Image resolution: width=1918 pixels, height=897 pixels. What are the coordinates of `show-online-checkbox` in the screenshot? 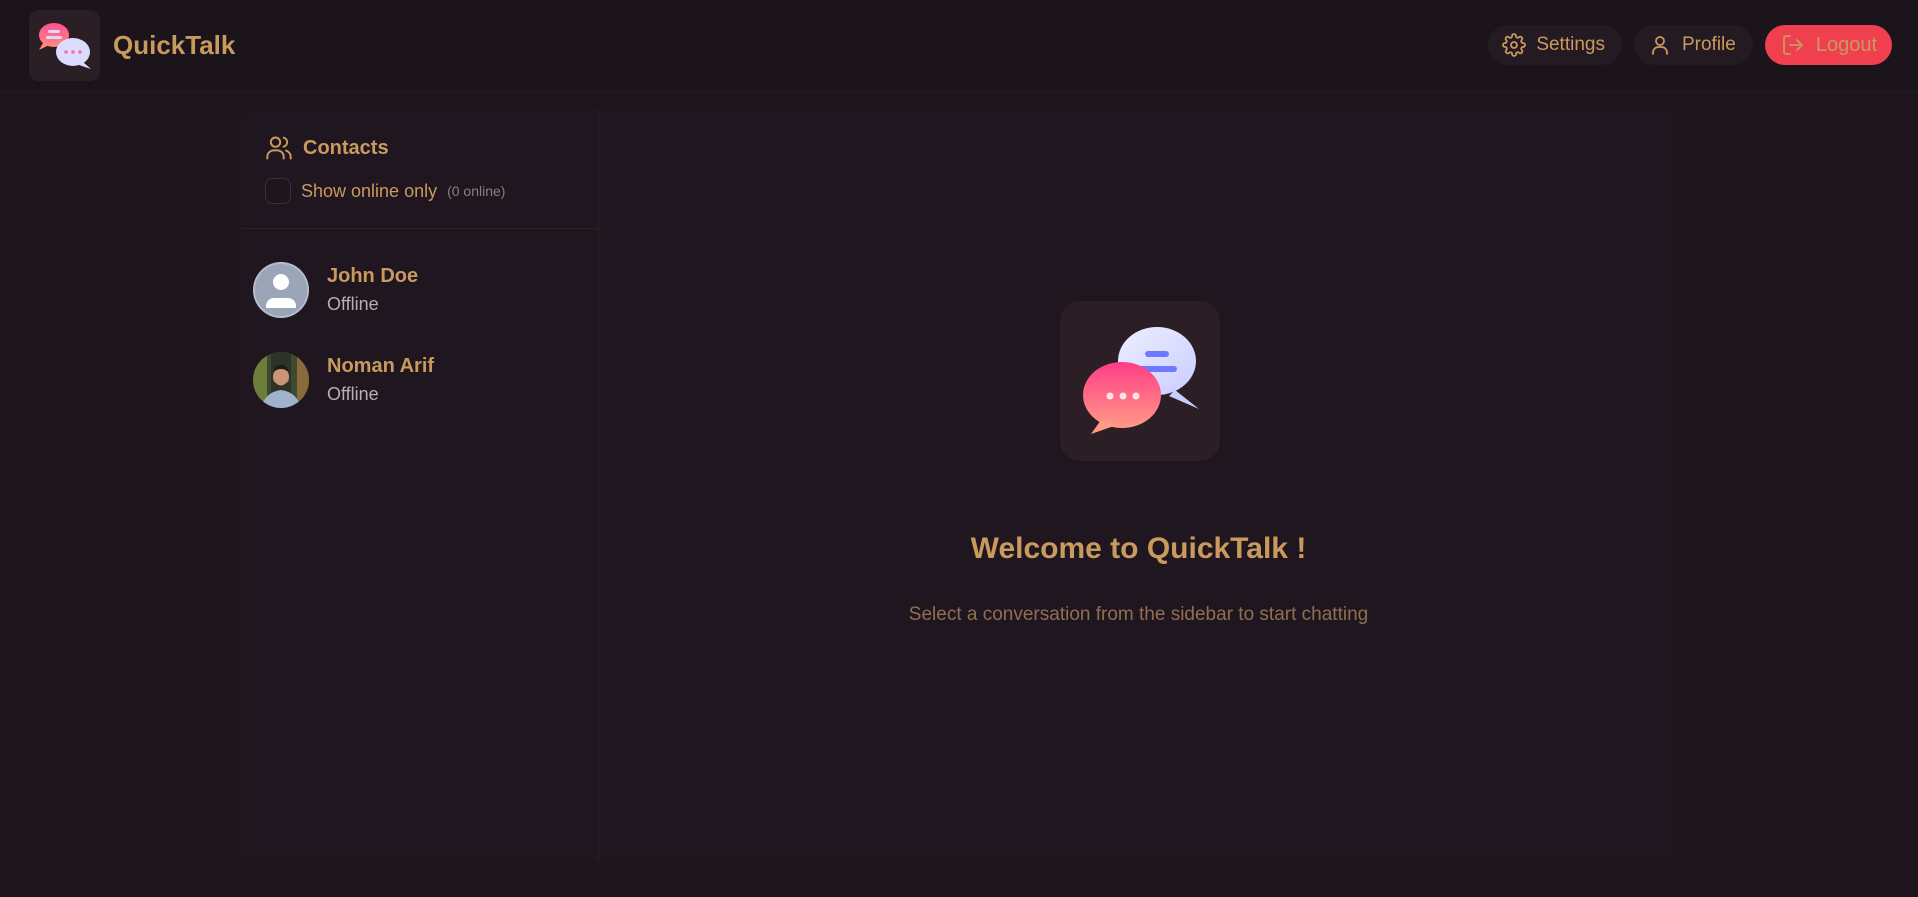 It's located at (278, 191).